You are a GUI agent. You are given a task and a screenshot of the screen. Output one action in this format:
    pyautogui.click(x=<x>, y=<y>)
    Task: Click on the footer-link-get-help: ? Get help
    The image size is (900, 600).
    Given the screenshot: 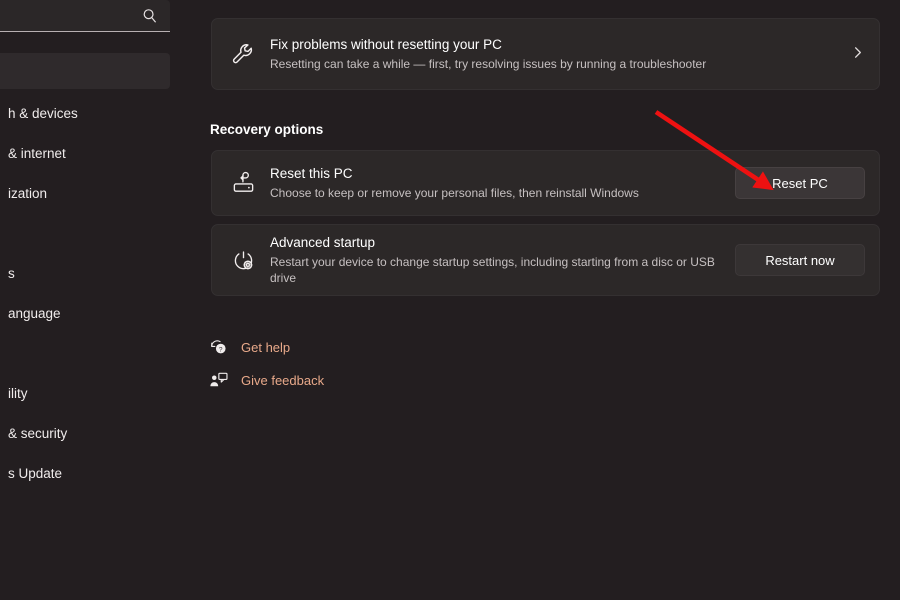 What is the action you would take?
    pyautogui.click(x=248, y=347)
    